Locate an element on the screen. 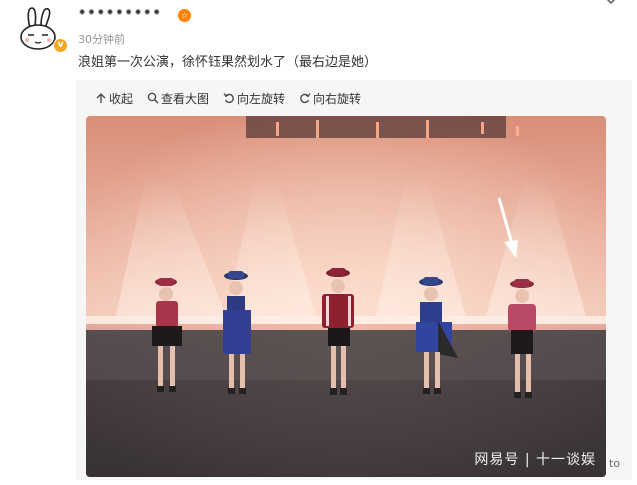 The width and height of the screenshot is (637, 485). rotate-left-button: 向左旋转 is located at coordinates (254, 98).